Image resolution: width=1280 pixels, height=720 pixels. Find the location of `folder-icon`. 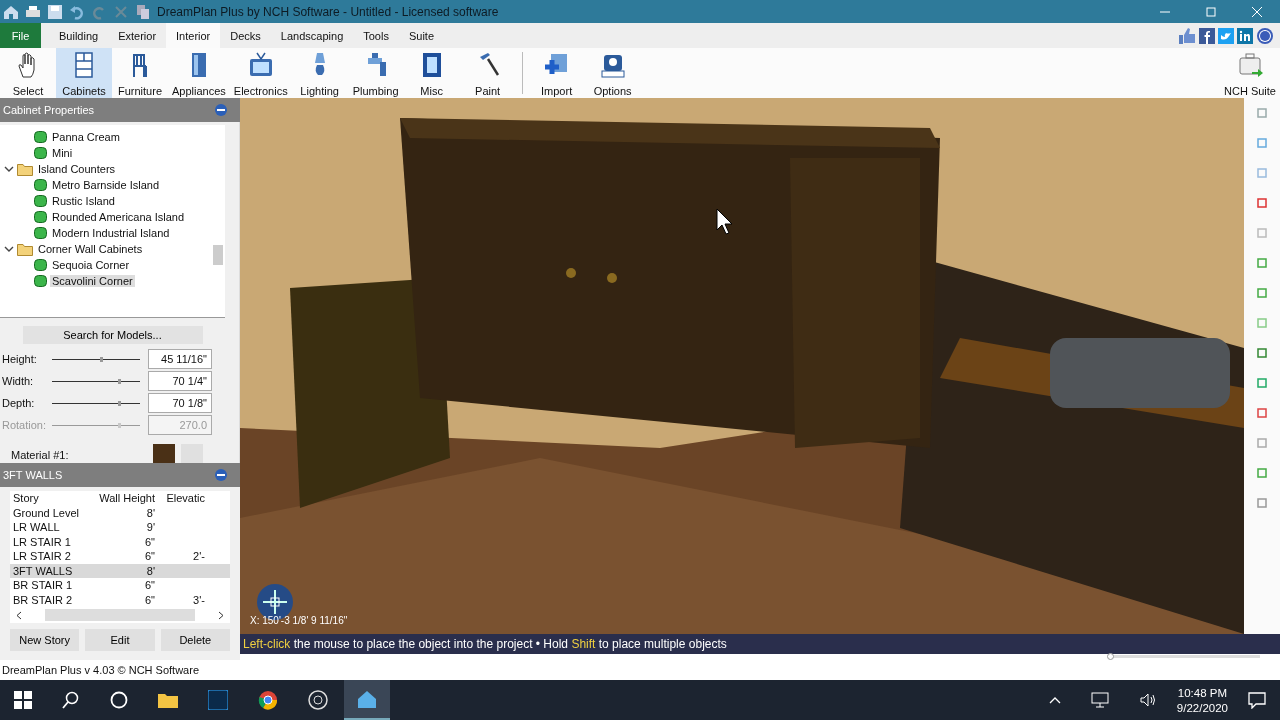

folder-icon is located at coordinates (168, 700).